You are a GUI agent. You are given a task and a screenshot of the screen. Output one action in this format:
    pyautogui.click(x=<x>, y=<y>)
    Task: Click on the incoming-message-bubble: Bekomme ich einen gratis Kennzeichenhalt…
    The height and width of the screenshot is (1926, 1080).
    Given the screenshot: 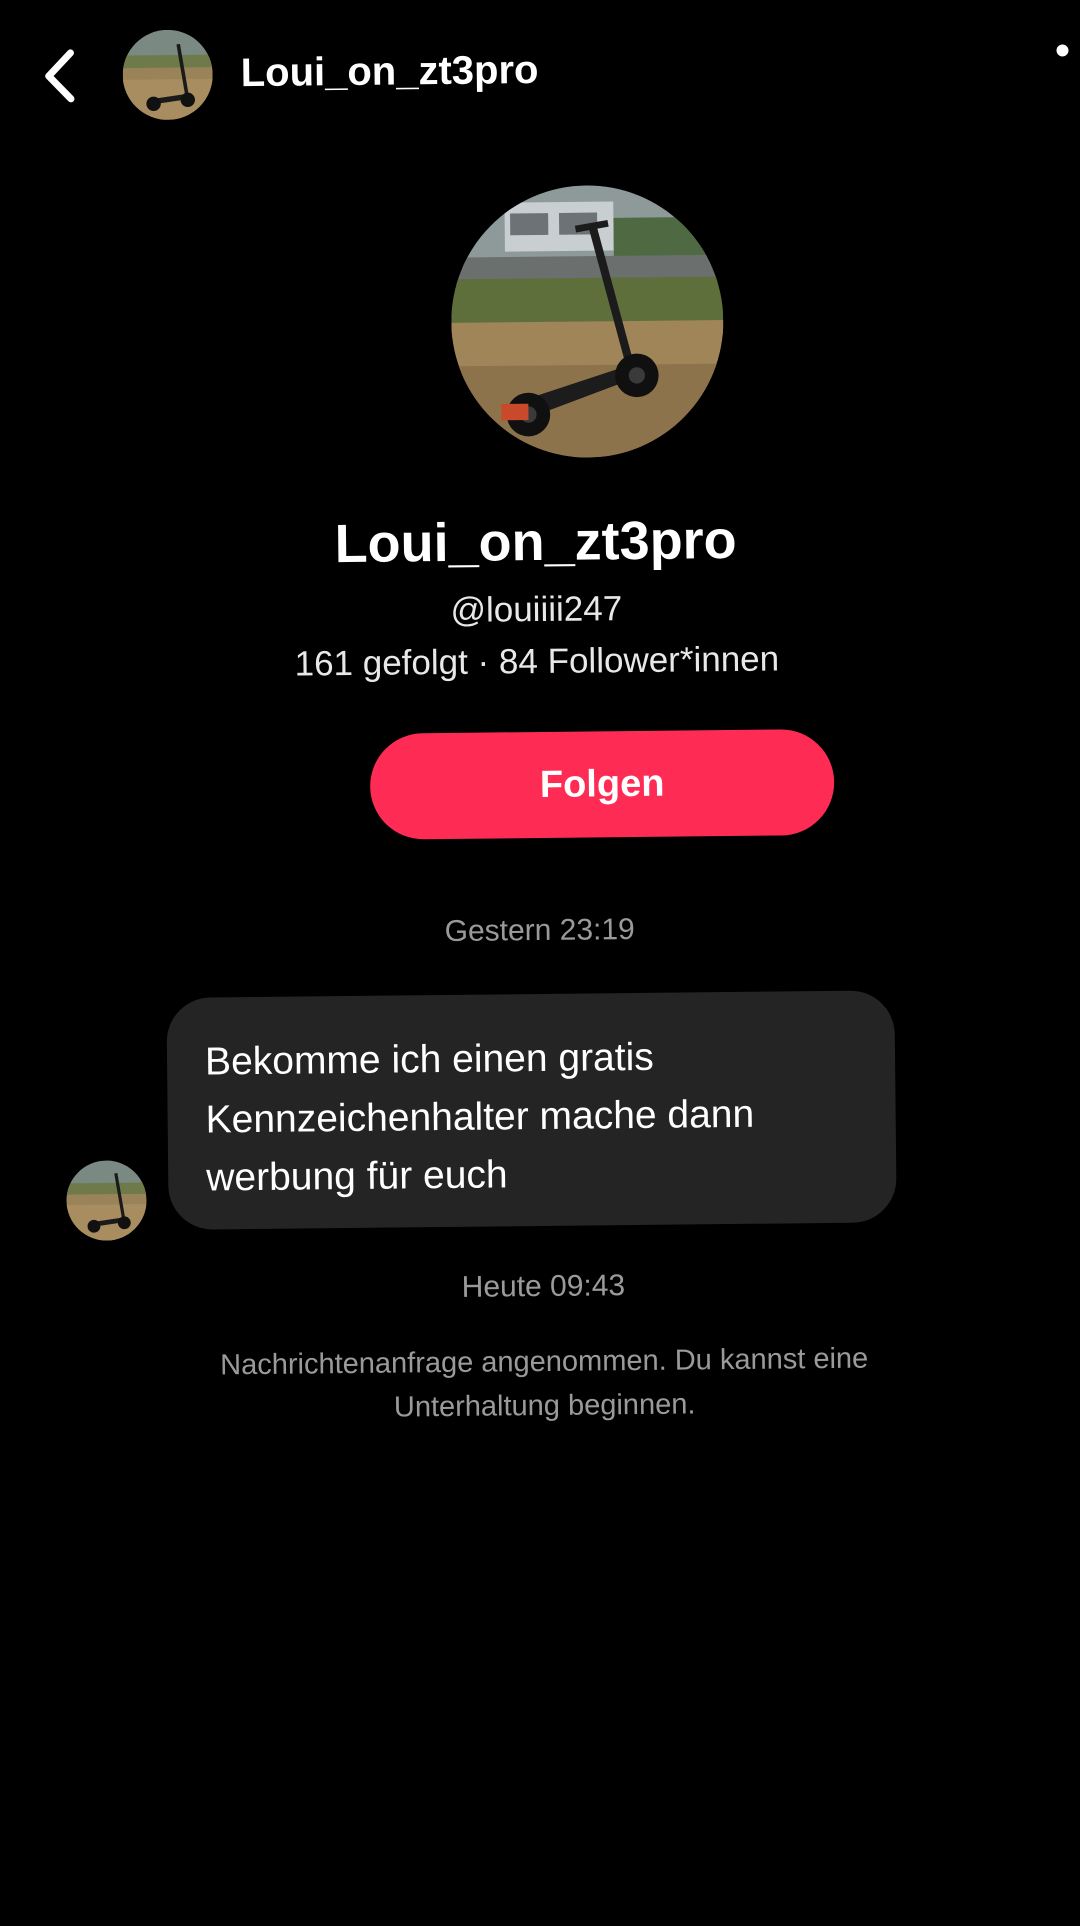 What is the action you would take?
    pyautogui.click(x=531, y=1110)
    